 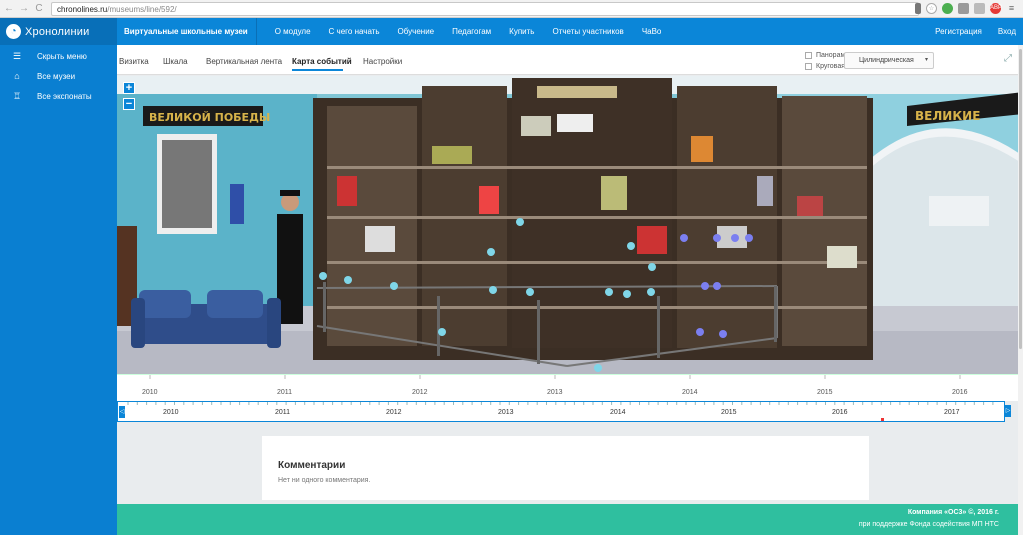 What do you see at coordinates (64, 96) in the screenshot?
I see `sidebar-item-label: Все экспонаты` at bounding box center [64, 96].